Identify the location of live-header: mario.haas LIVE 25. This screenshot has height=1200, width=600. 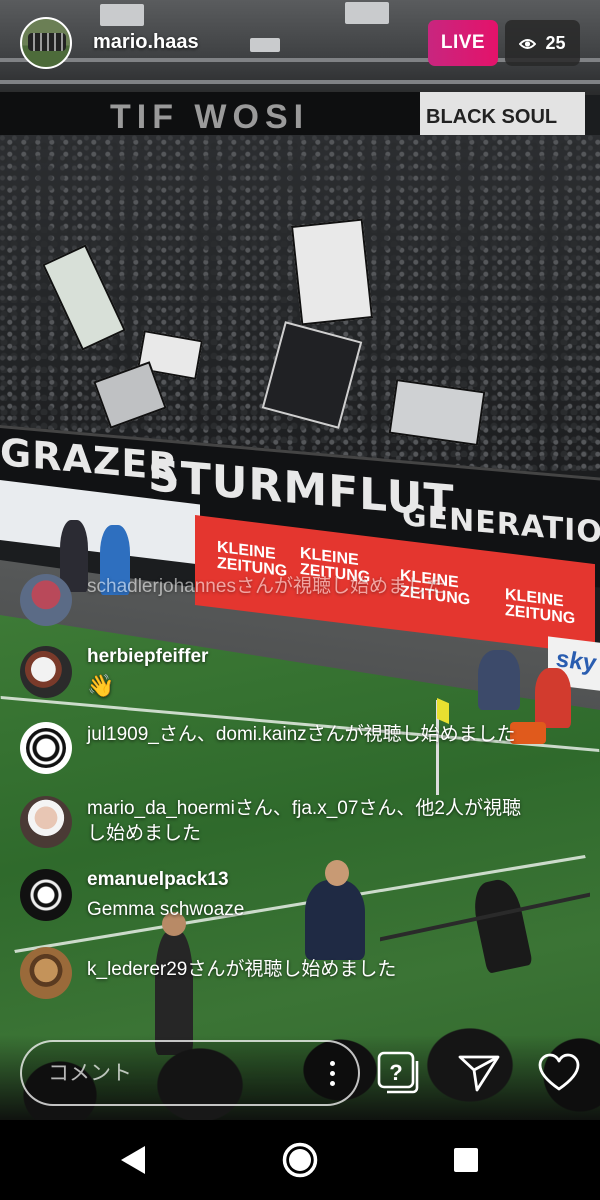
(300, 45).